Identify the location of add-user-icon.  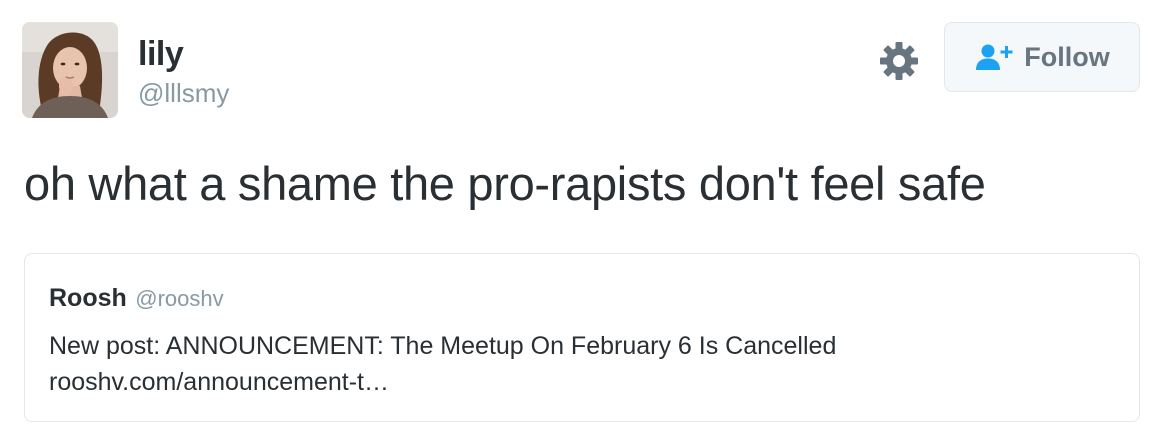
(994, 57).